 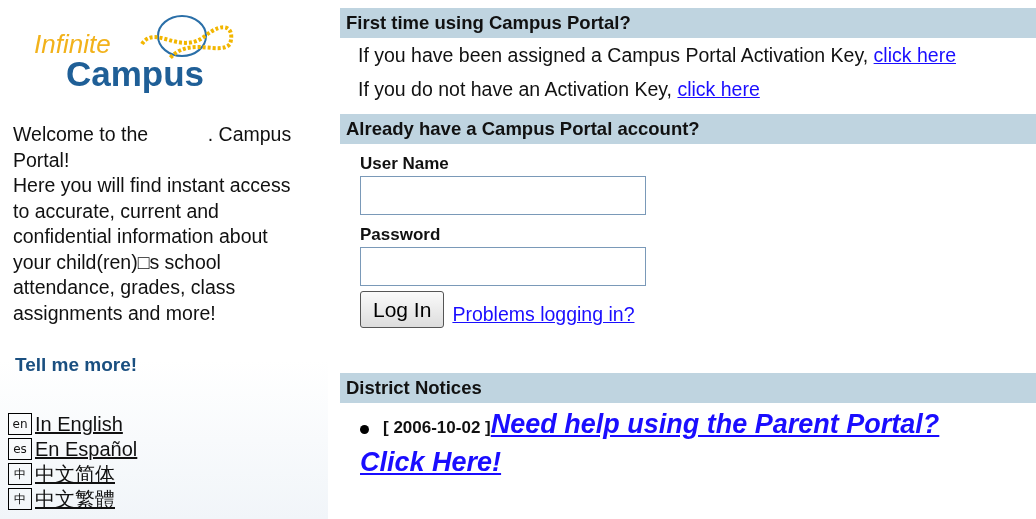 What do you see at coordinates (559, 89) in the screenshot?
I see `activation-text: If you do not have an Activation Key, click here` at bounding box center [559, 89].